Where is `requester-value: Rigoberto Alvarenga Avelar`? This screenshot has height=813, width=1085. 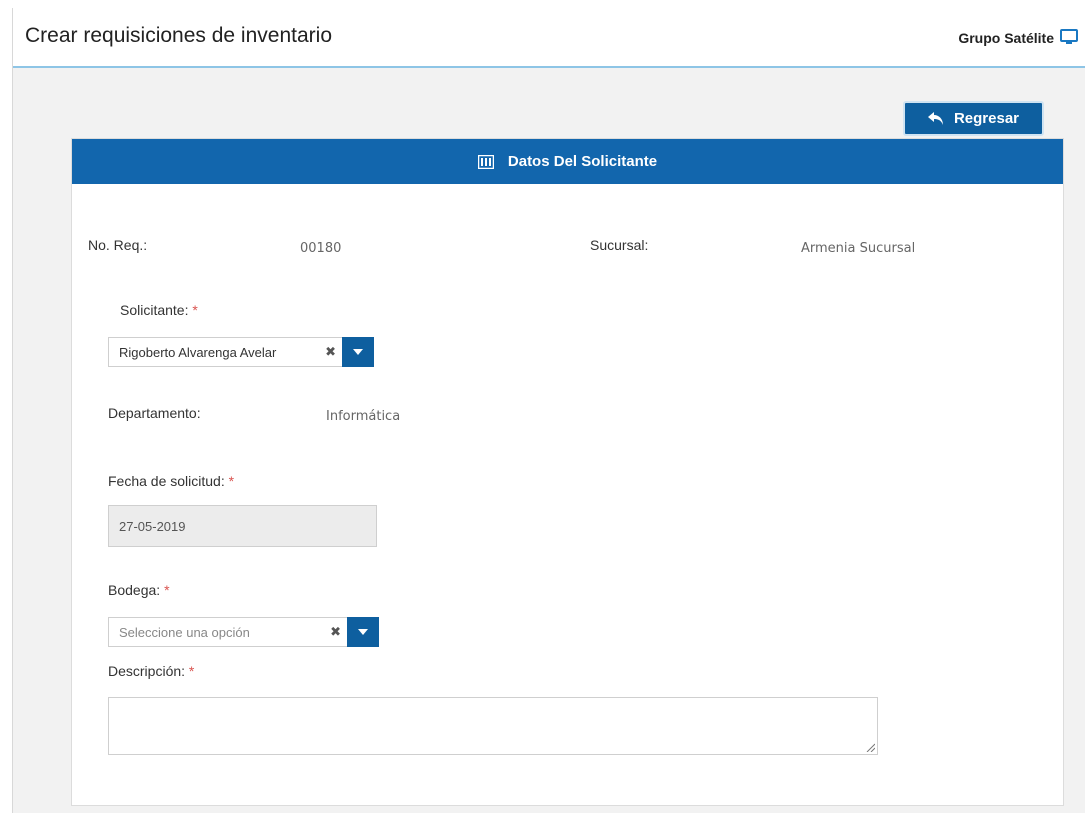 requester-value: Rigoberto Alvarenga Avelar is located at coordinates (198, 352).